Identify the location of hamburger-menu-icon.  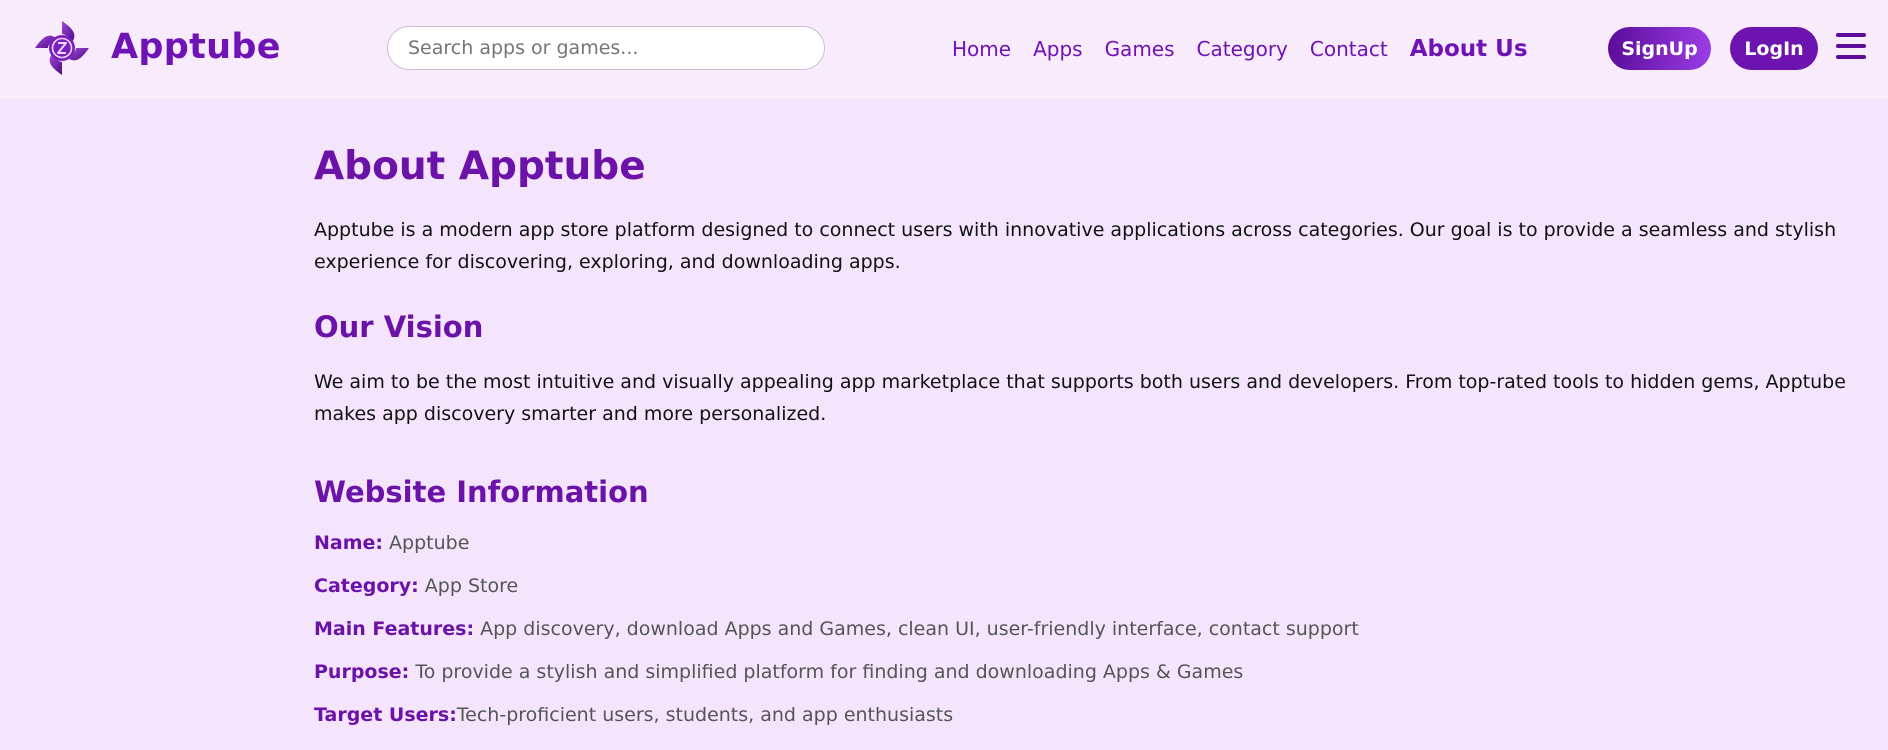
(1851, 47).